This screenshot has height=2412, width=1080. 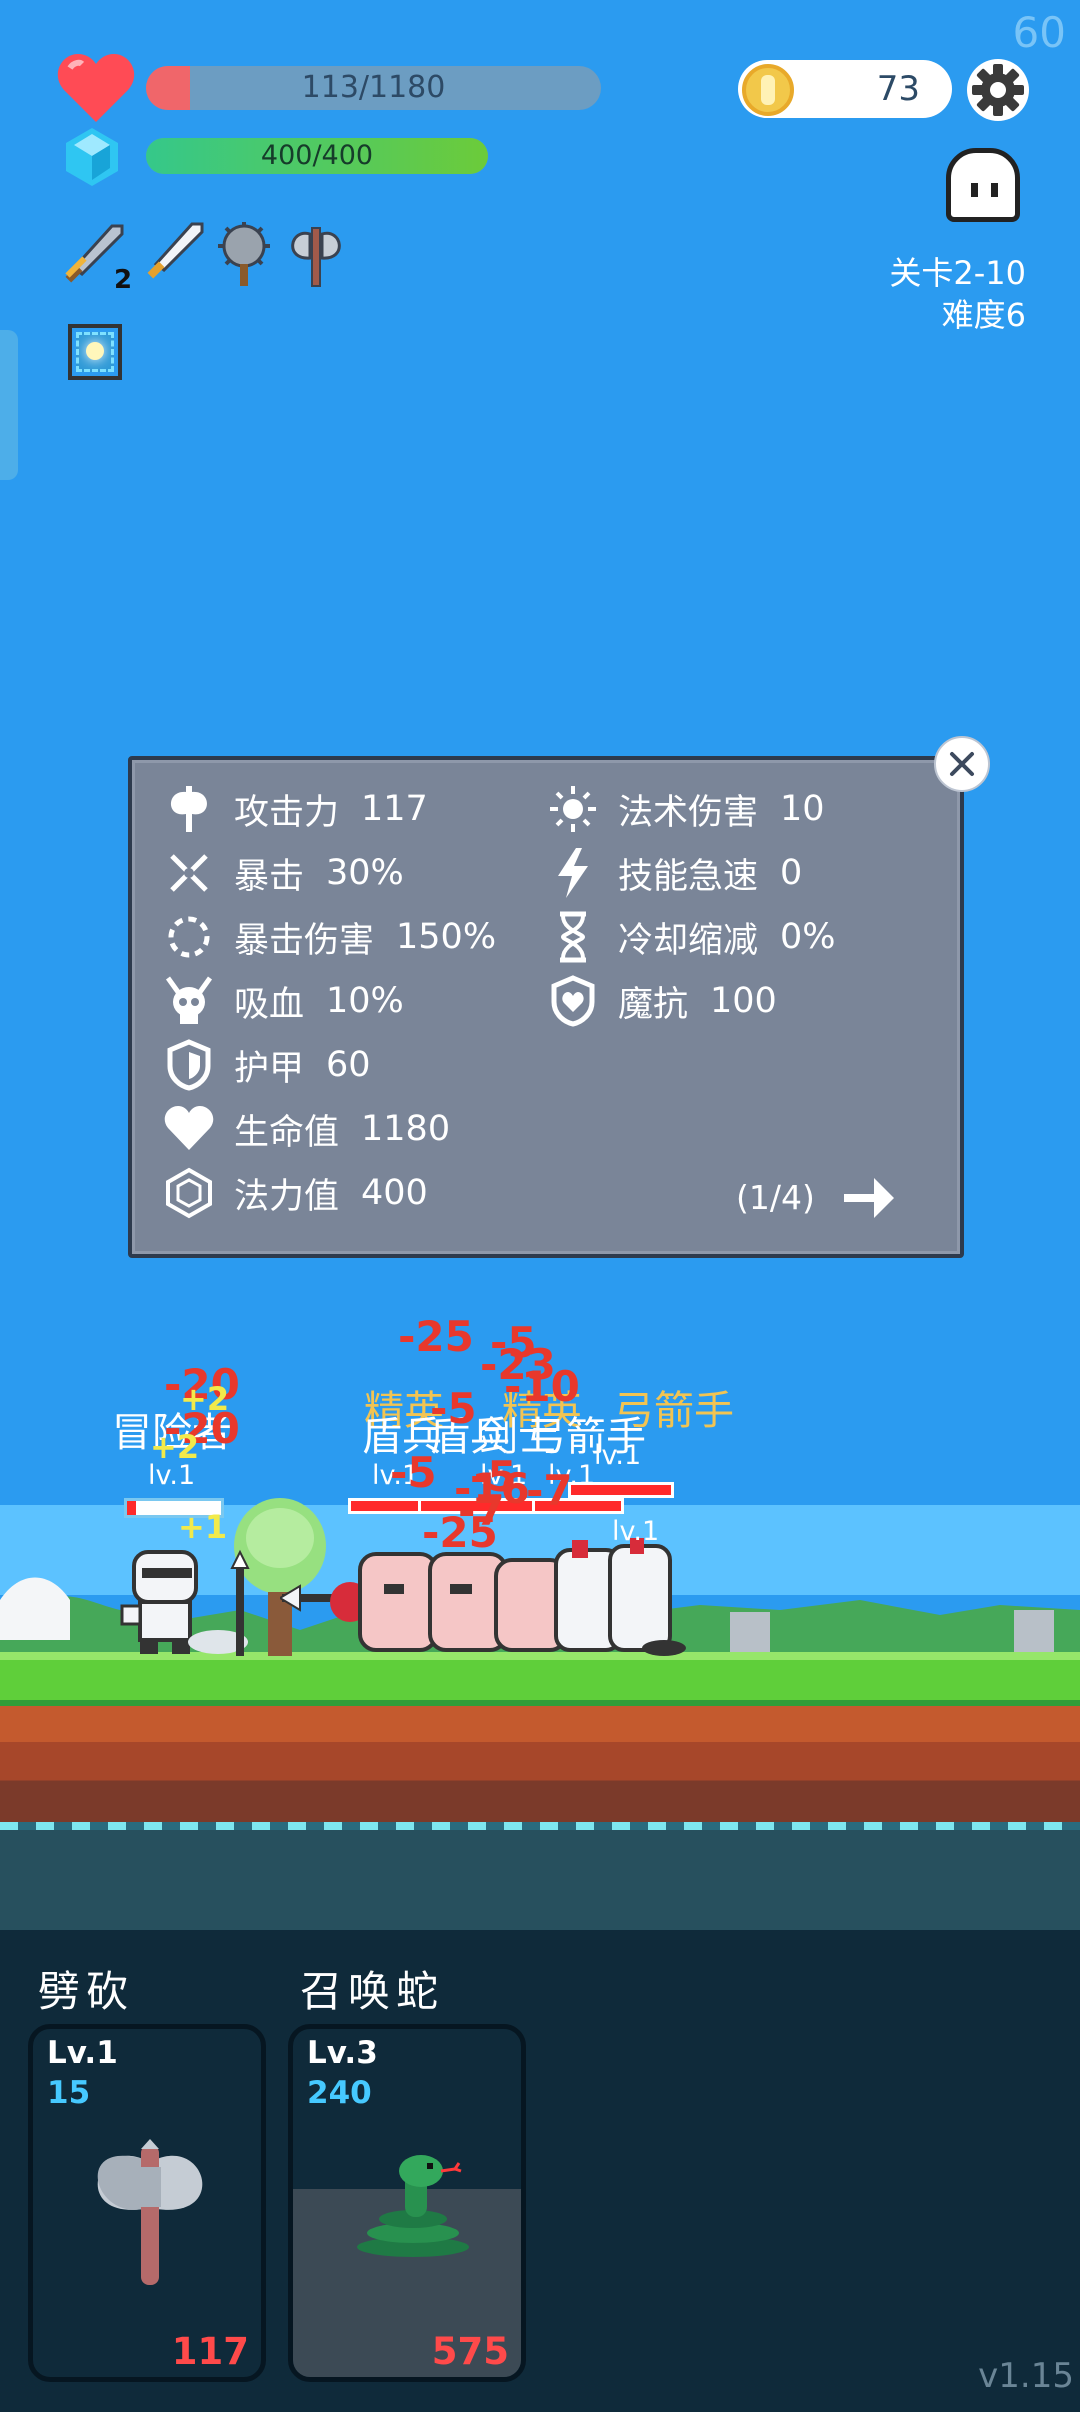 I want to click on skill-name: 劈砍, so click(x=86, y=1991).